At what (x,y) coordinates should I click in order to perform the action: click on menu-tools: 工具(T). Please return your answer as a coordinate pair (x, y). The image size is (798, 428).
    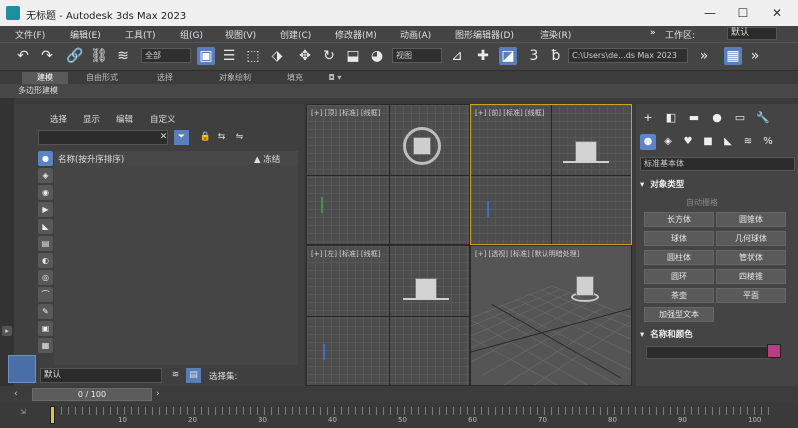
    Looking at the image, I should click on (140, 34).